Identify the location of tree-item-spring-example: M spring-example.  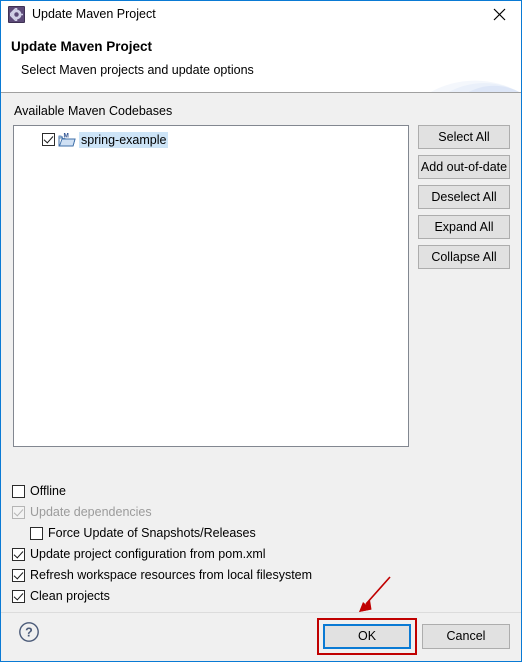
(91, 139).